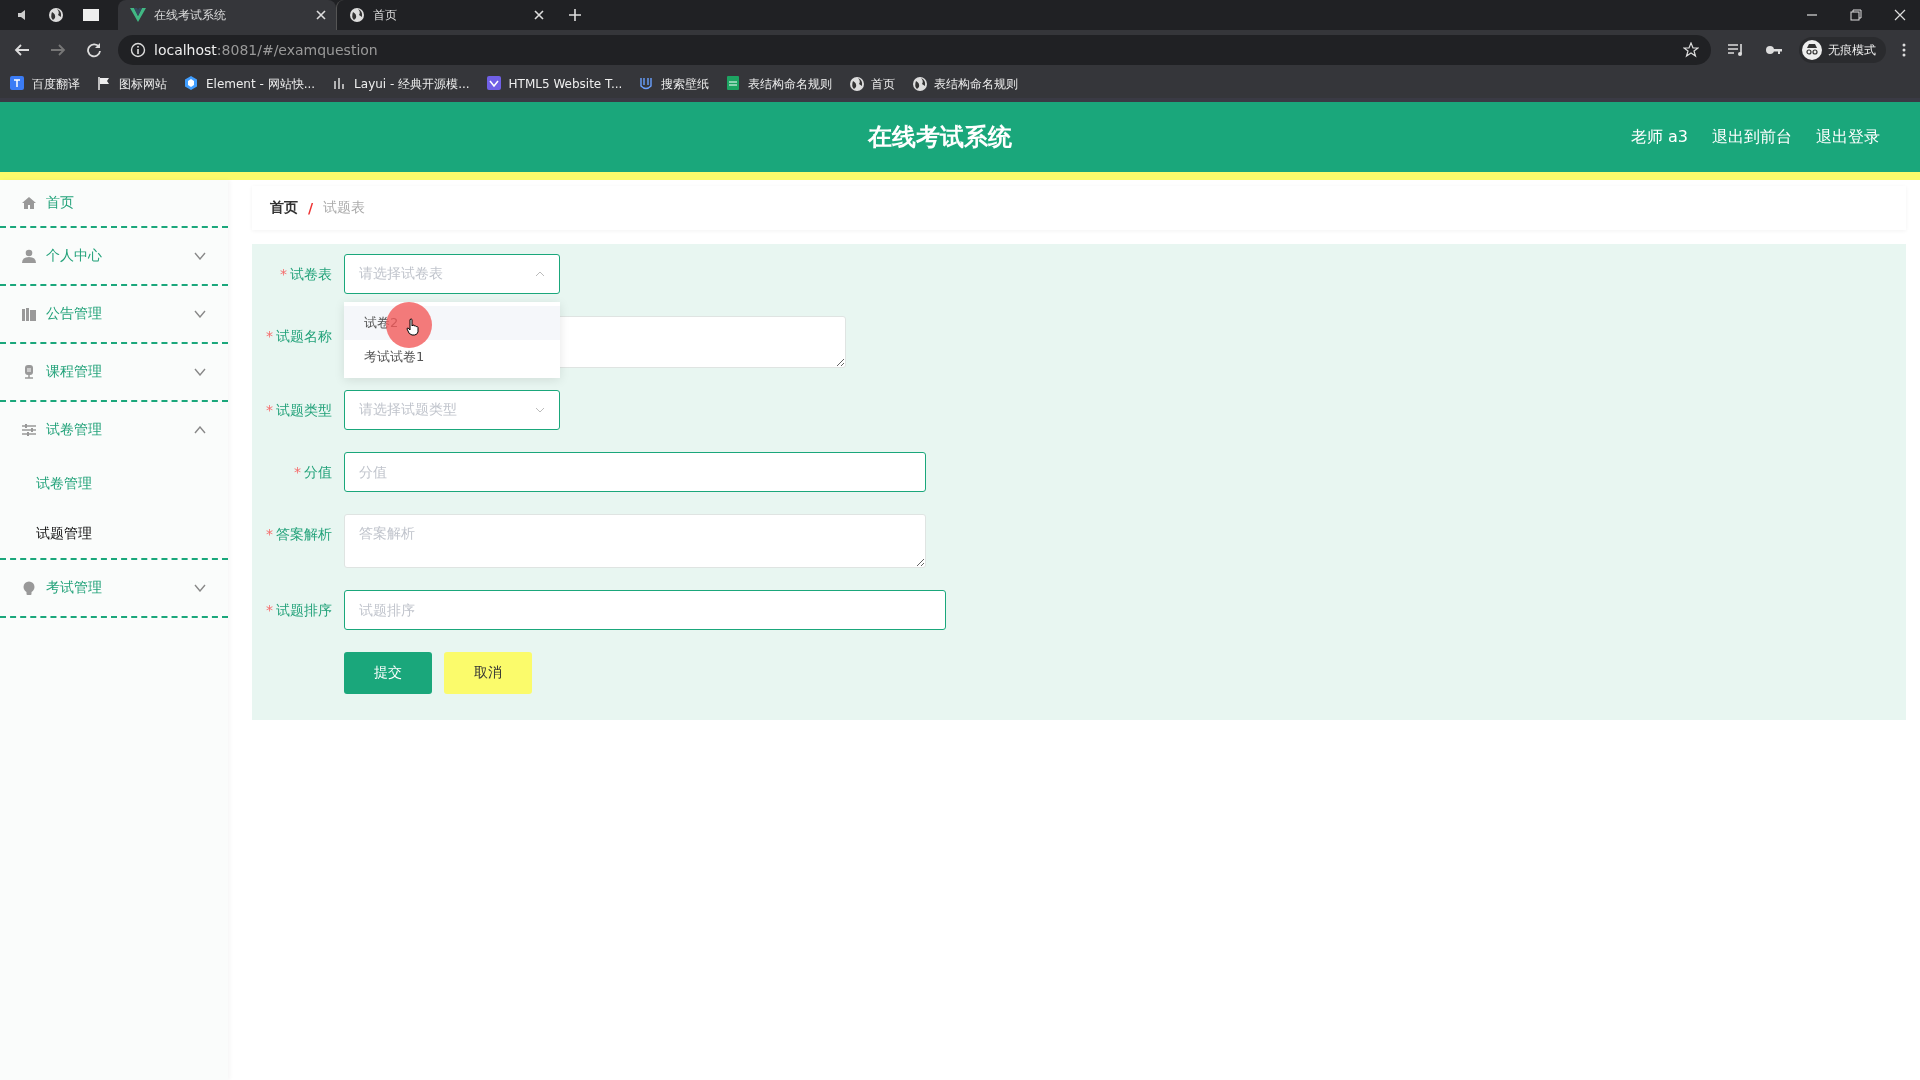 This screenshot has height=1080, width=1920. I want to click on sliders-icon, so click(29, 430).